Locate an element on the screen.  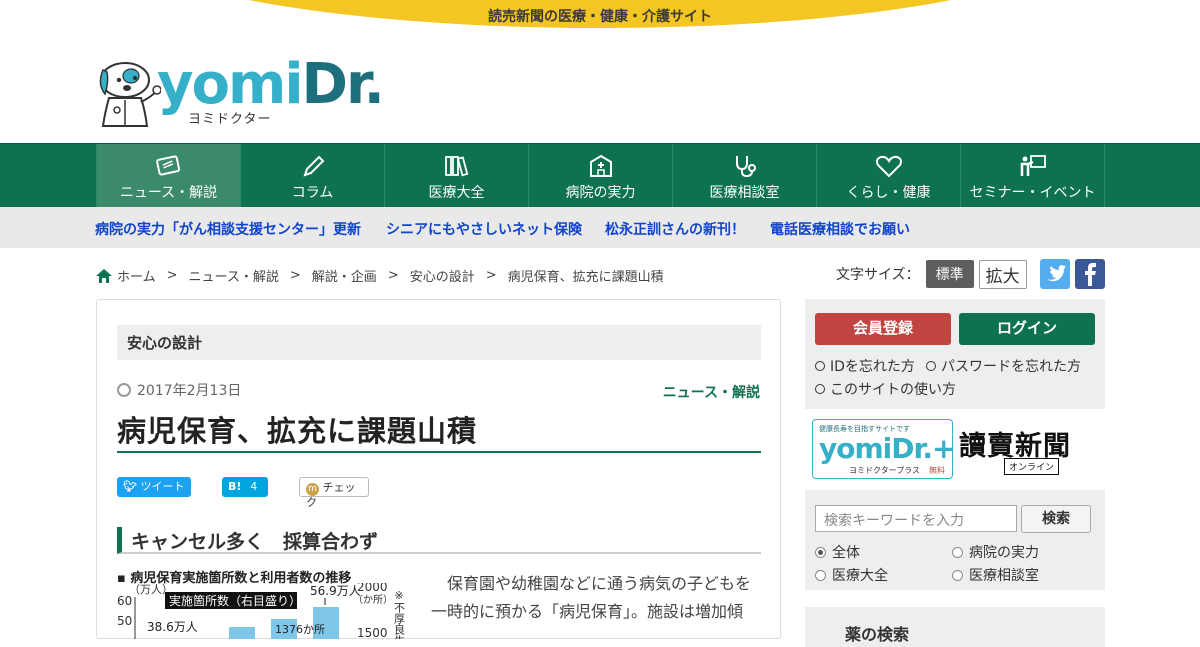
nav-item-column: コラム is located at coordinates (313, 176).